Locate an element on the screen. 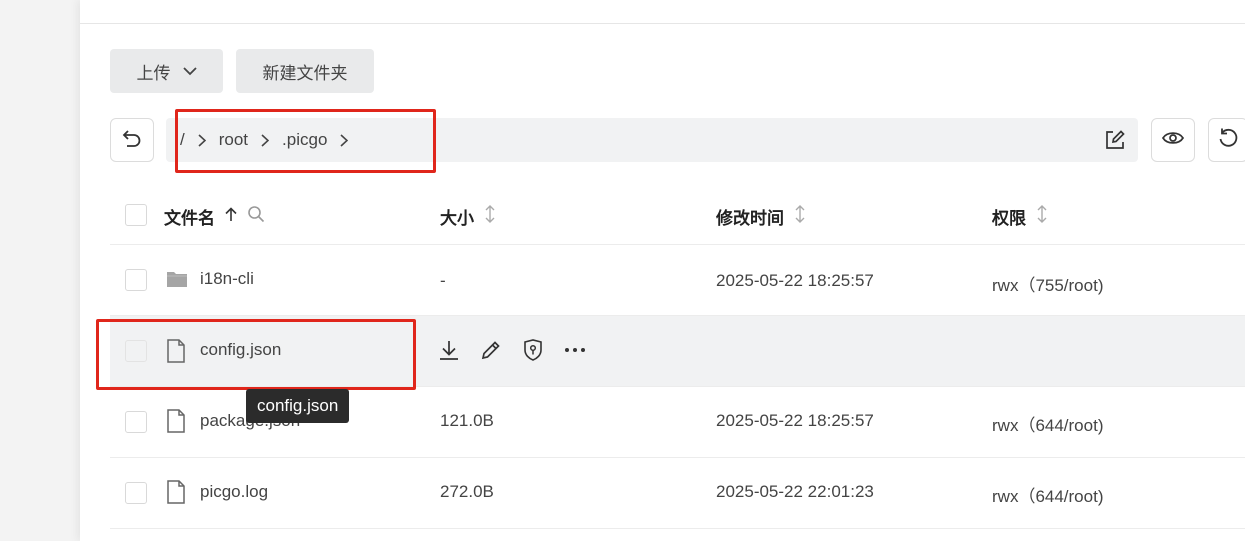  table-header: 文件名 大小 修改时间 权限 is located at coordinates (677, 215).